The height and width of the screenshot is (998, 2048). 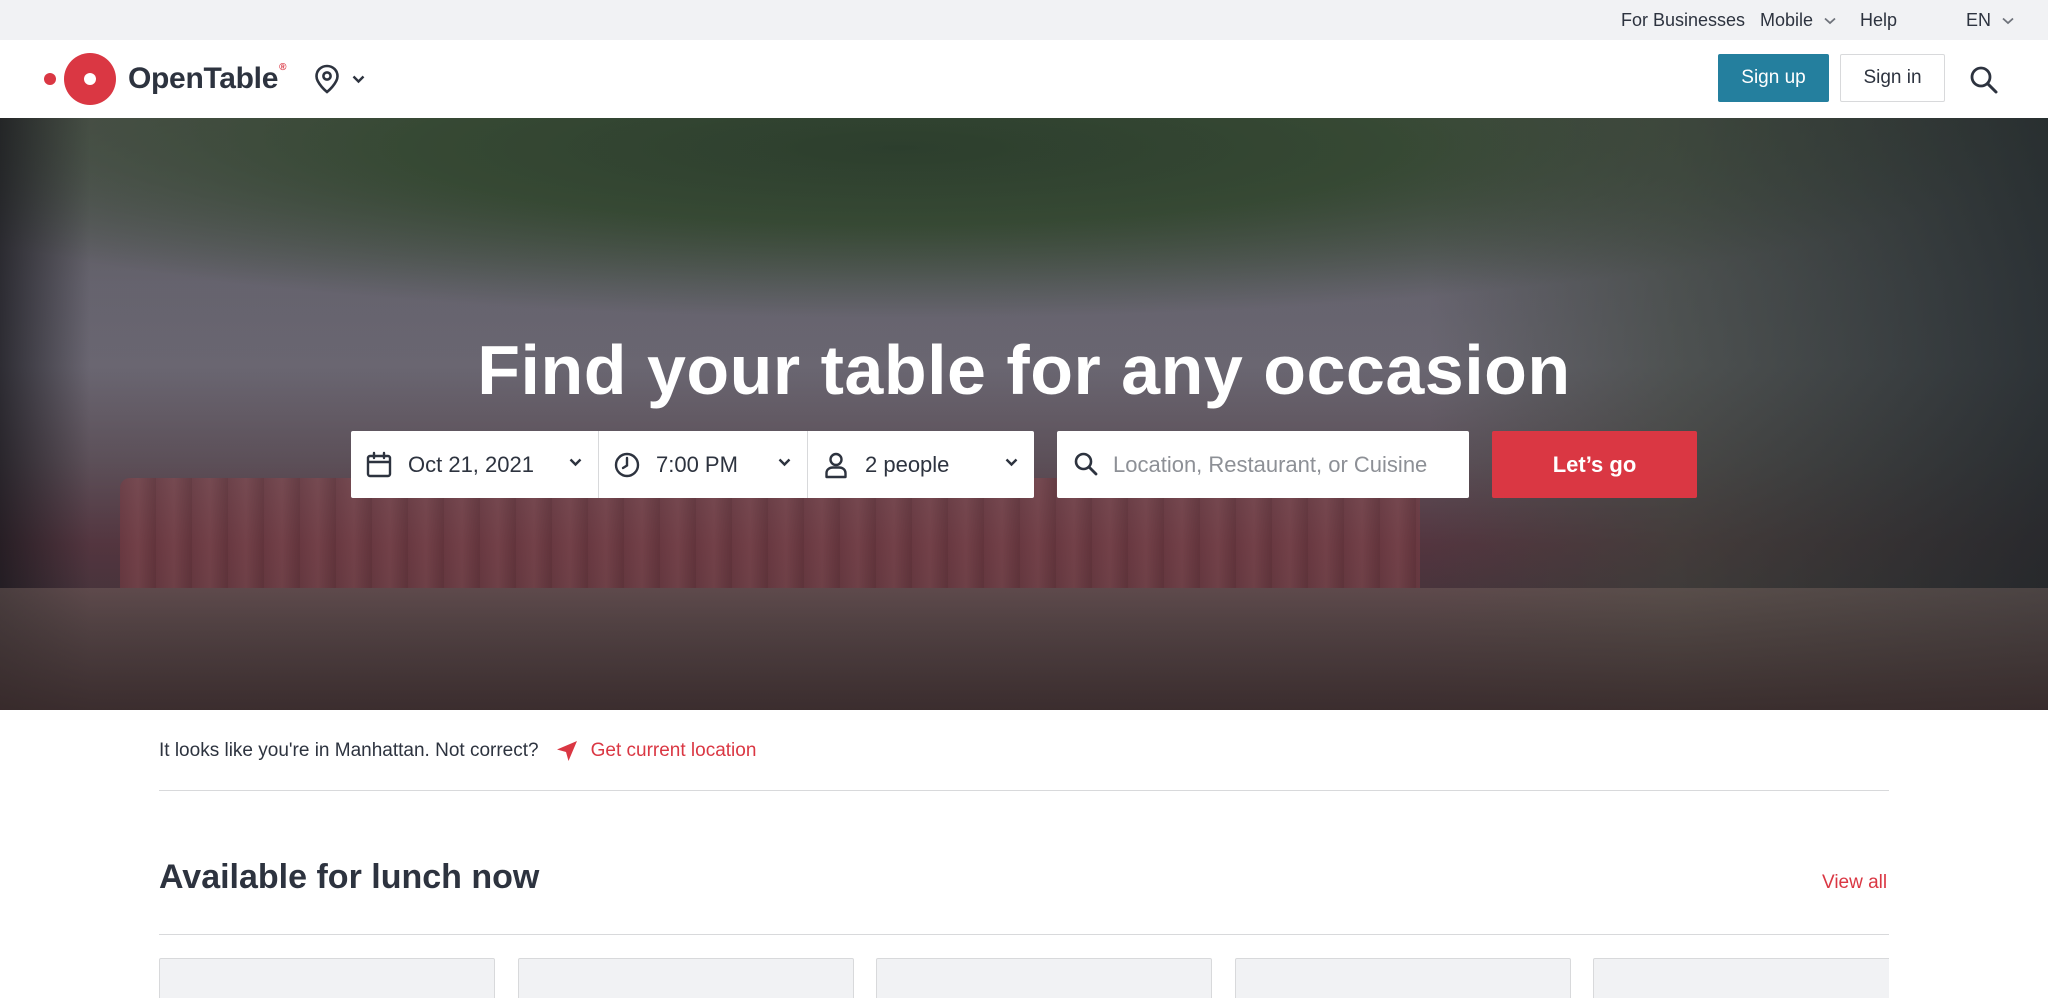 I want to click on navigation-arrow-icon, so click(x=566, y=751).